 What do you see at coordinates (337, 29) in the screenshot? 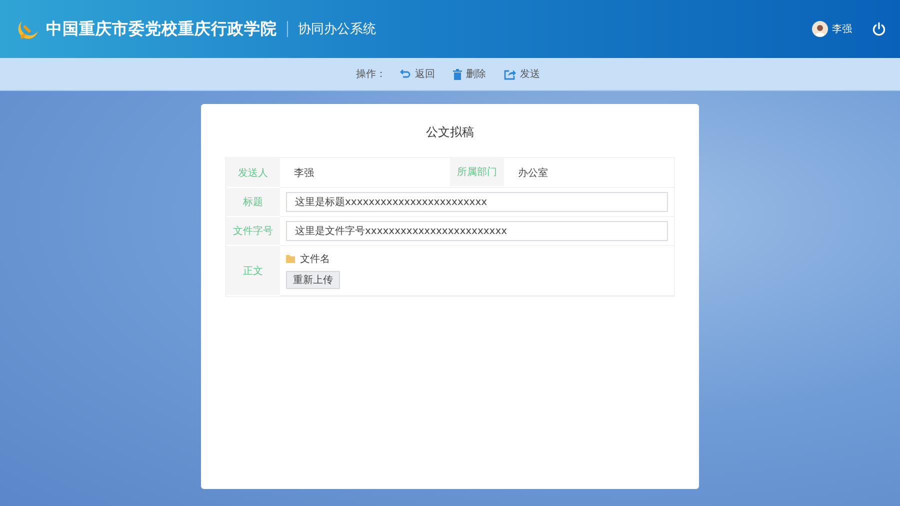
I see `system-name: 协同办公系统` at bounding box center [337, 29].